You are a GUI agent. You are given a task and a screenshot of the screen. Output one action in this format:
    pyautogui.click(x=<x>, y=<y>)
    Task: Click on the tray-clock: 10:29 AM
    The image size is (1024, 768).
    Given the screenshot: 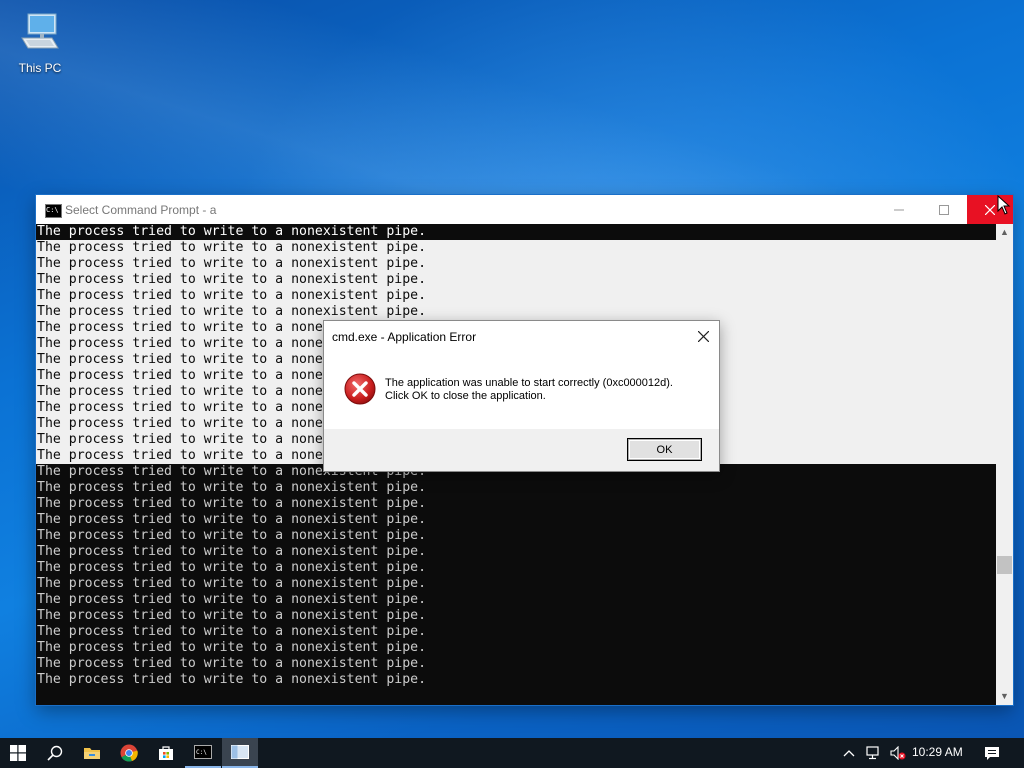 What is the action you would take?
    pyautogui.click(x=937, y=752)
    